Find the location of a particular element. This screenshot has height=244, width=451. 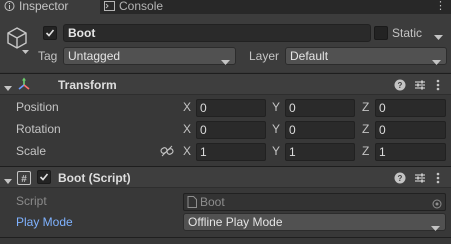

play-mode-dropdown: Offline Play Mode is located at coordinates (314, 222).